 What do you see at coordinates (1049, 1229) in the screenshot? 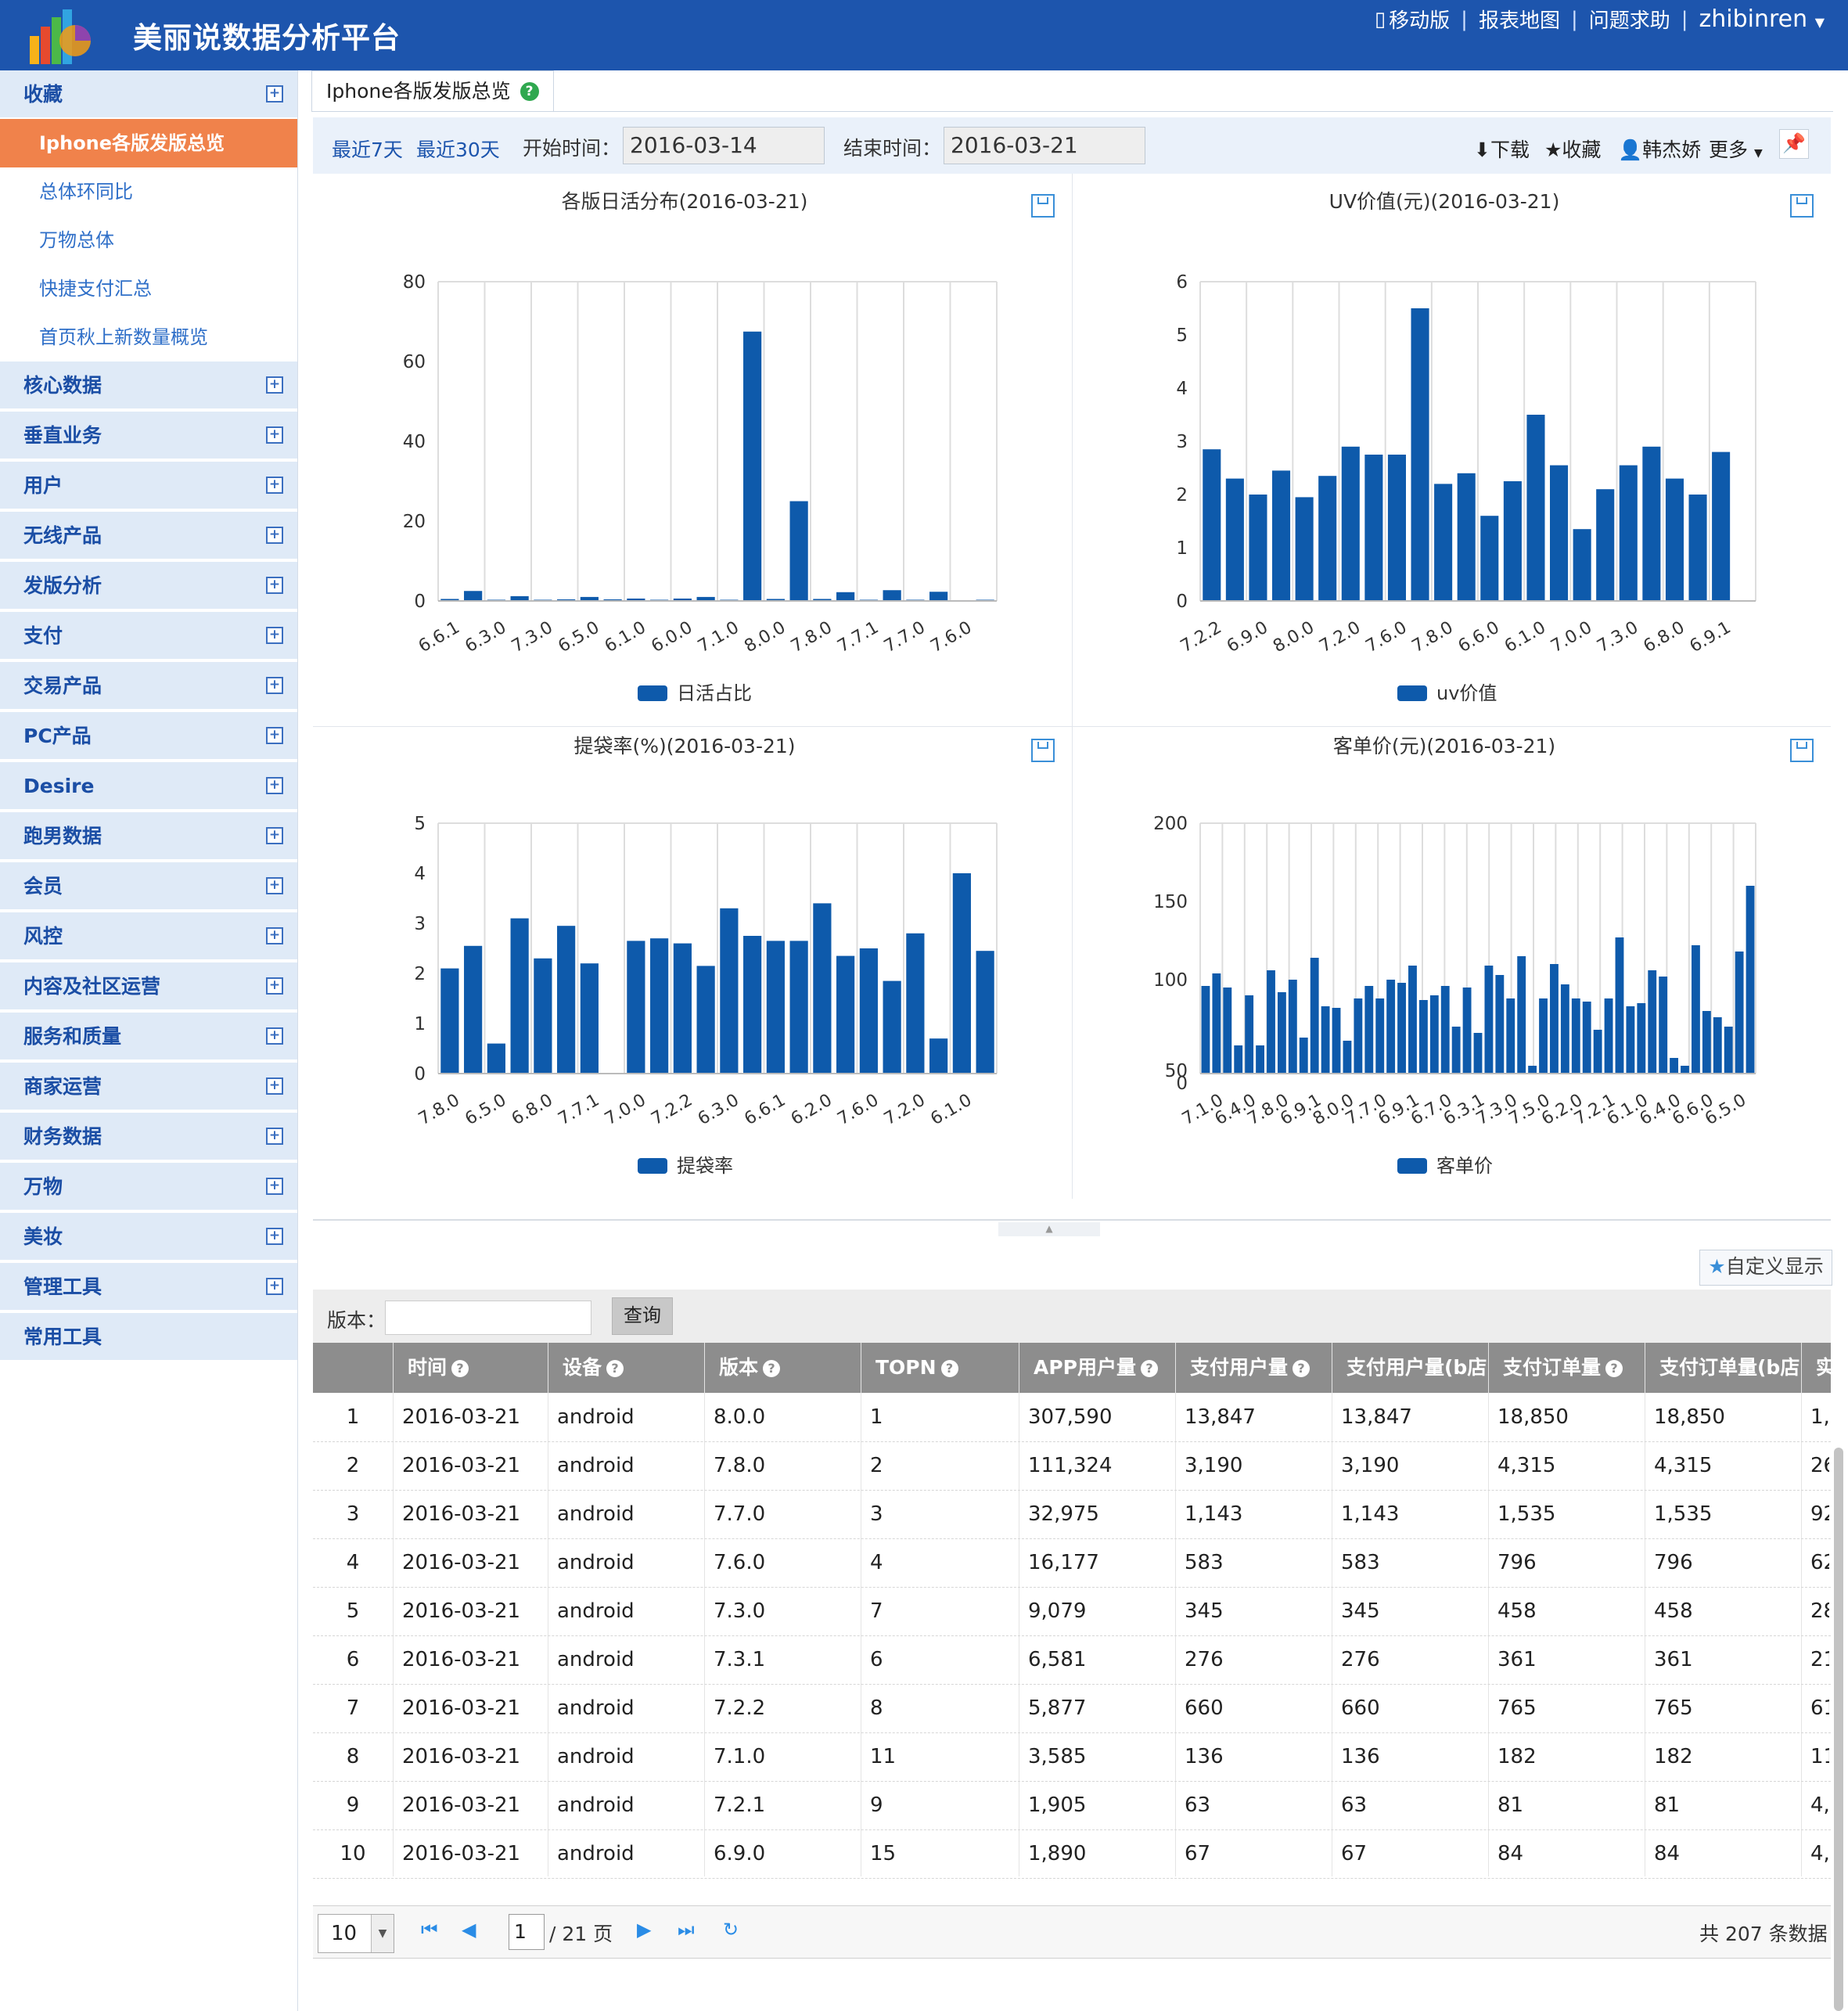
I see `collapse-handle: ▲` at bounding box center [1049, 1229].